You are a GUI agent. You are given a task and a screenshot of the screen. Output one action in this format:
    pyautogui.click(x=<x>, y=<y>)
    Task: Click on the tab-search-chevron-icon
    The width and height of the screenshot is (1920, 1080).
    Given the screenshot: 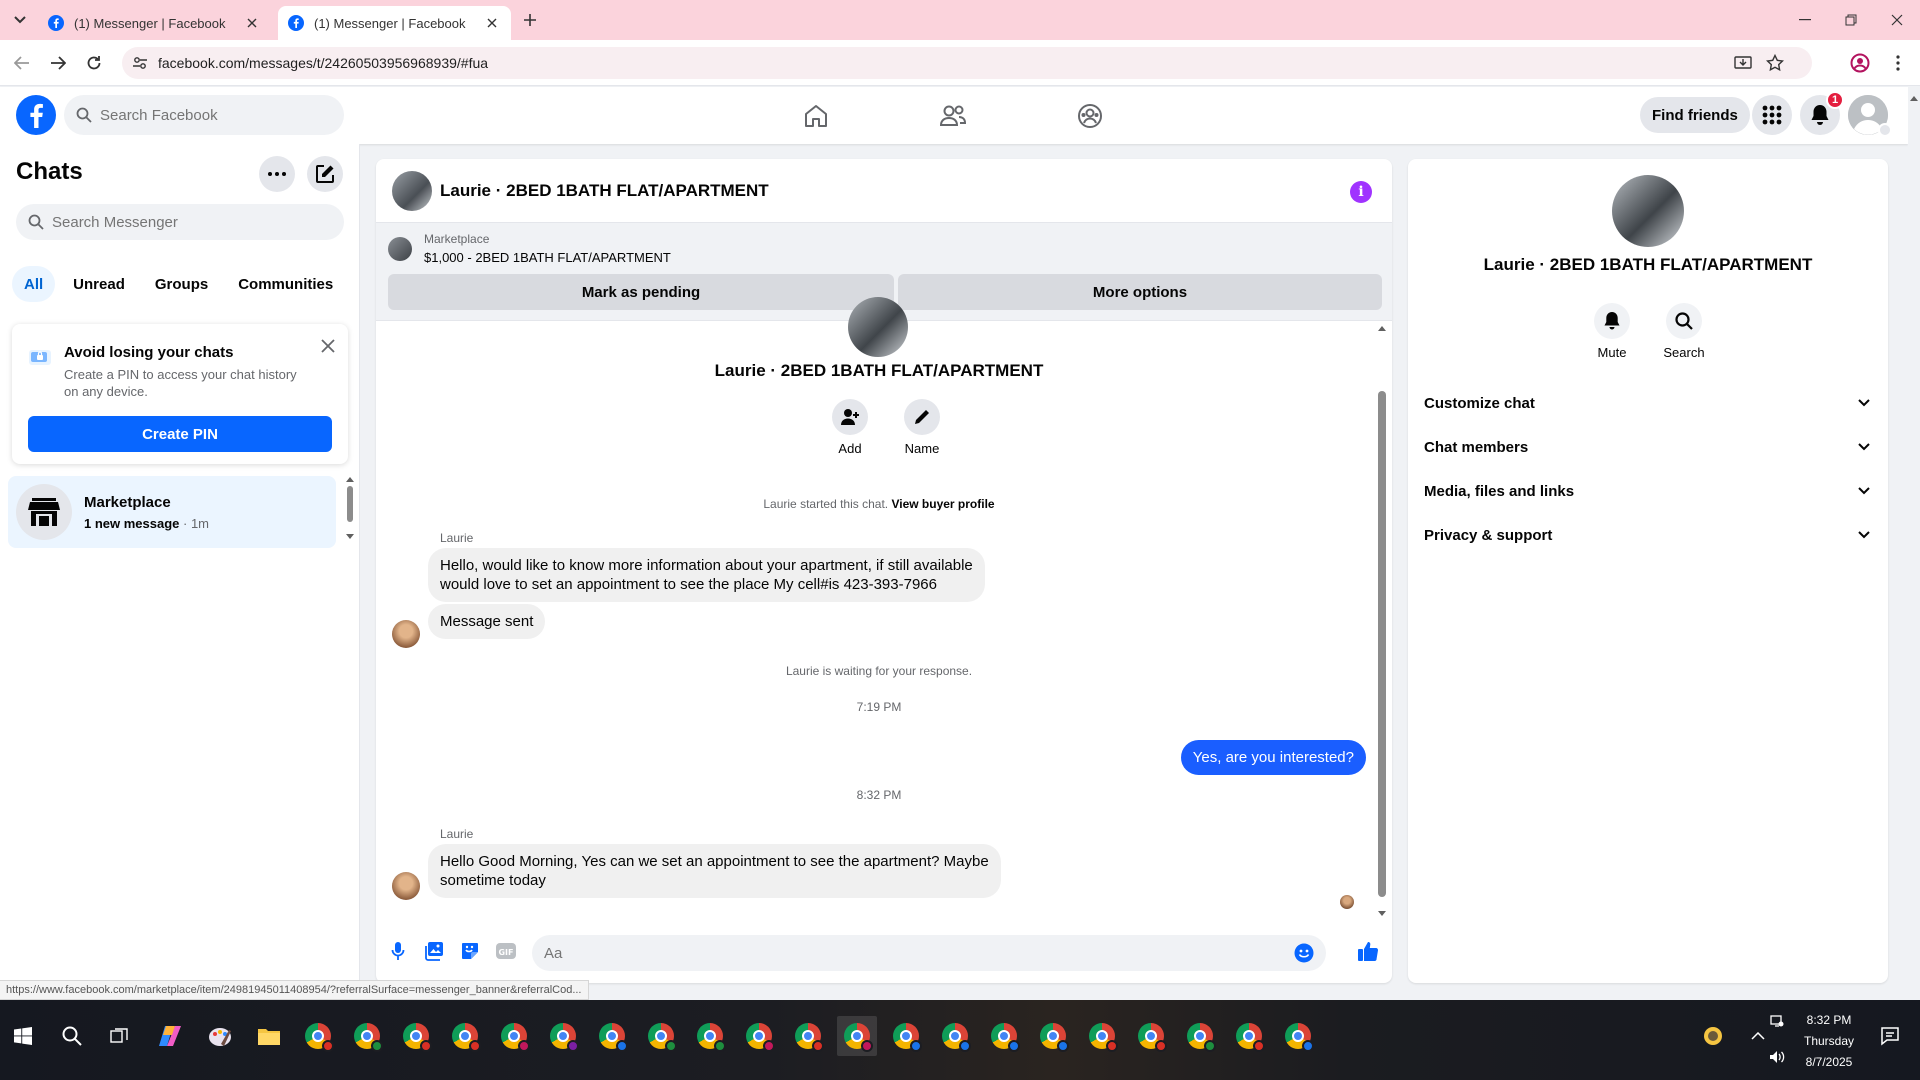 What is the action you would take?
    pyautogui.click(x=20, y=20)
    